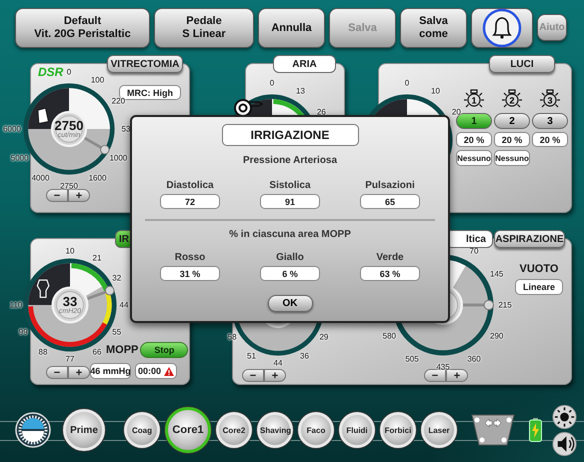  What do you see at coordinates (304, 355) in the screenshot?
I see `scale-label: 36` at bounding box center [304, 355].